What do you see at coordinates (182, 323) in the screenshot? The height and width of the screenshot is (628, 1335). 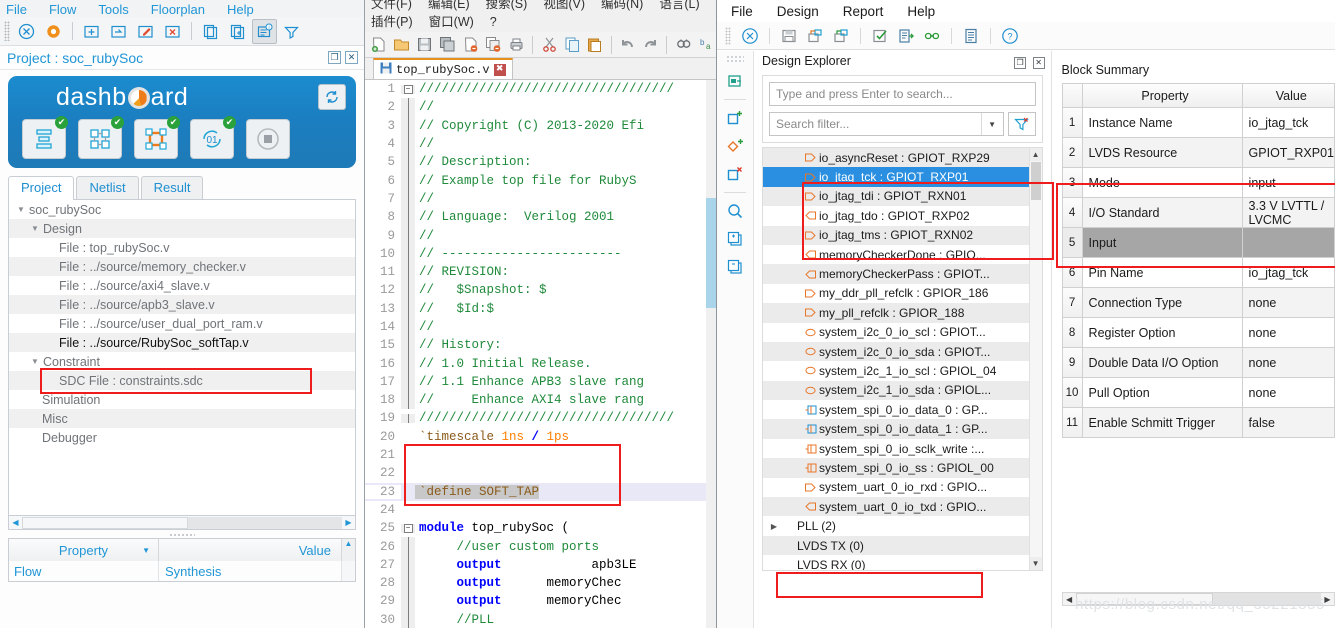 I see `tree-item-user-dual-port-ram: File : ../source/user_dual_port_ram.v` at bounding box center [182, 323].